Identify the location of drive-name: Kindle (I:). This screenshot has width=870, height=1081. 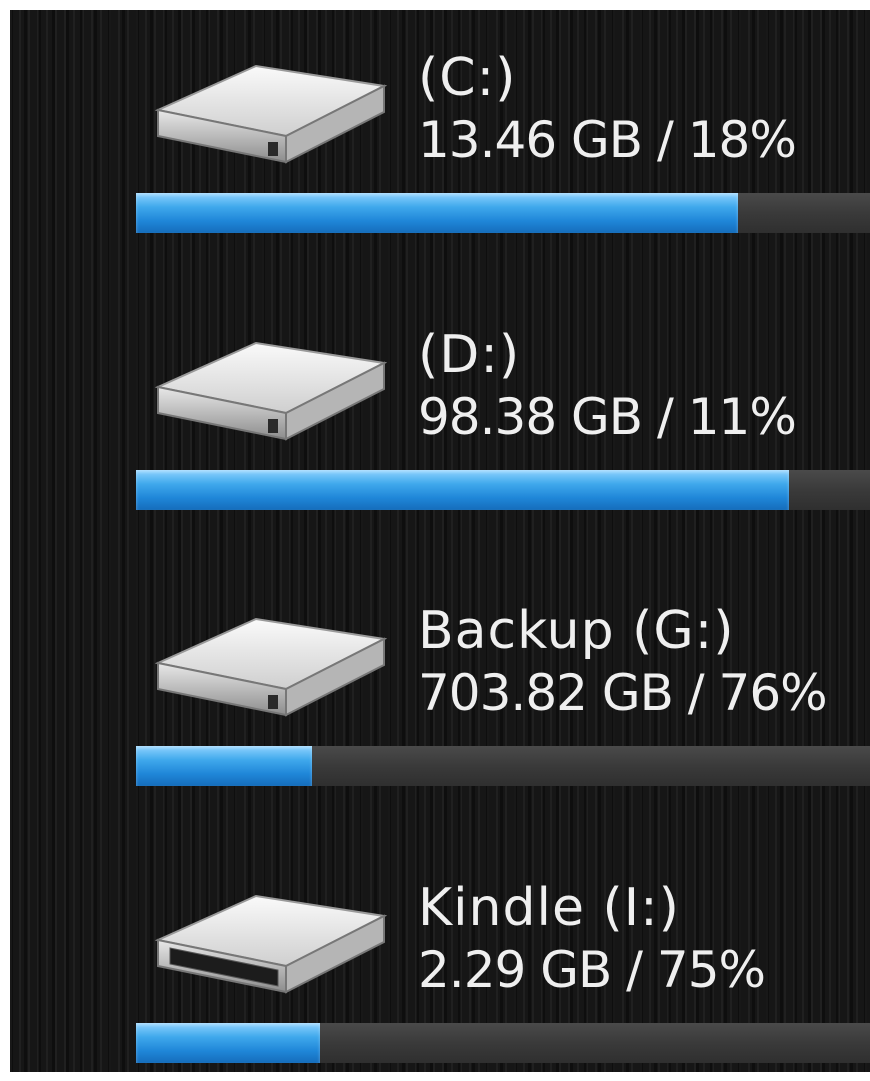
(549, 908).